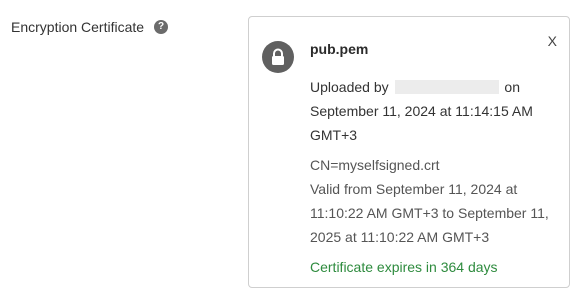 Image resolution: width=585 pixels, height=304 pixels. I want to click on field-label-text: Encryption Certificate, so click(78, 27).